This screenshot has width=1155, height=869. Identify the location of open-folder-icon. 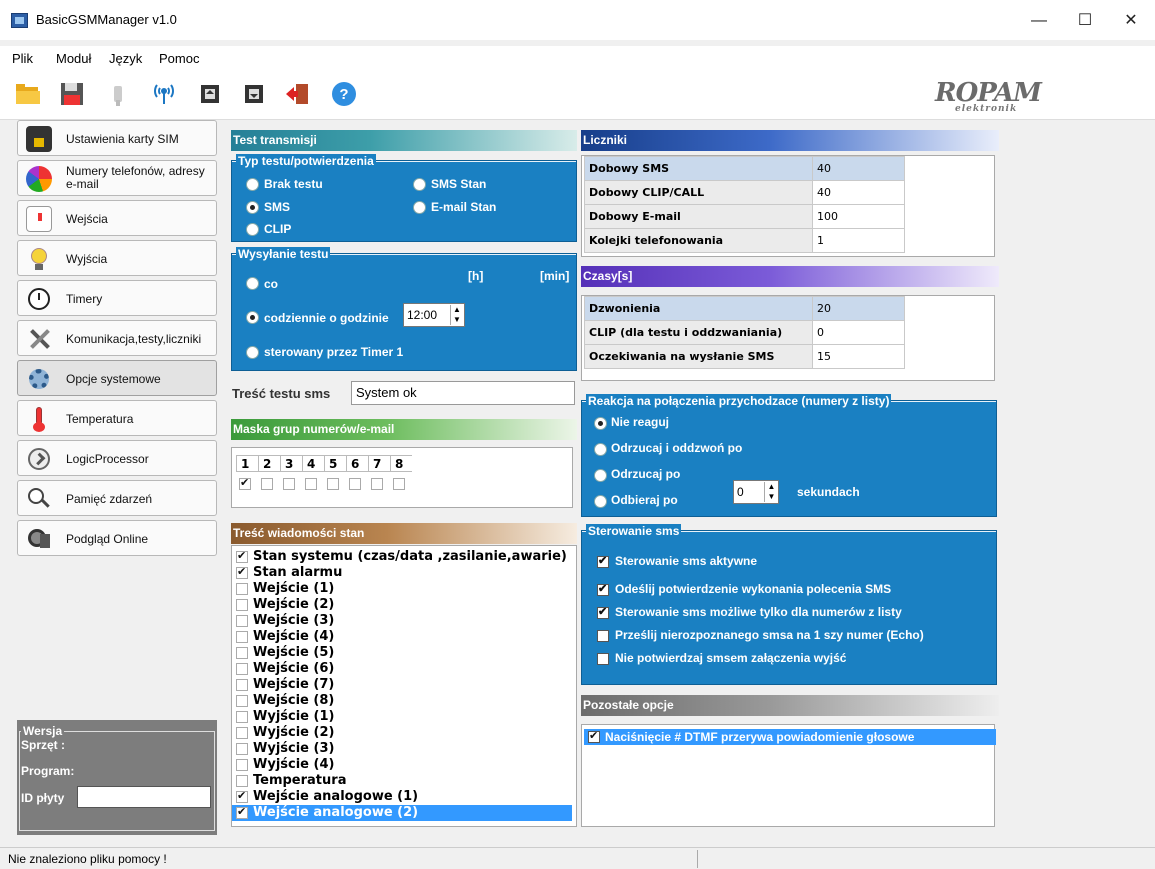
(28, 94).